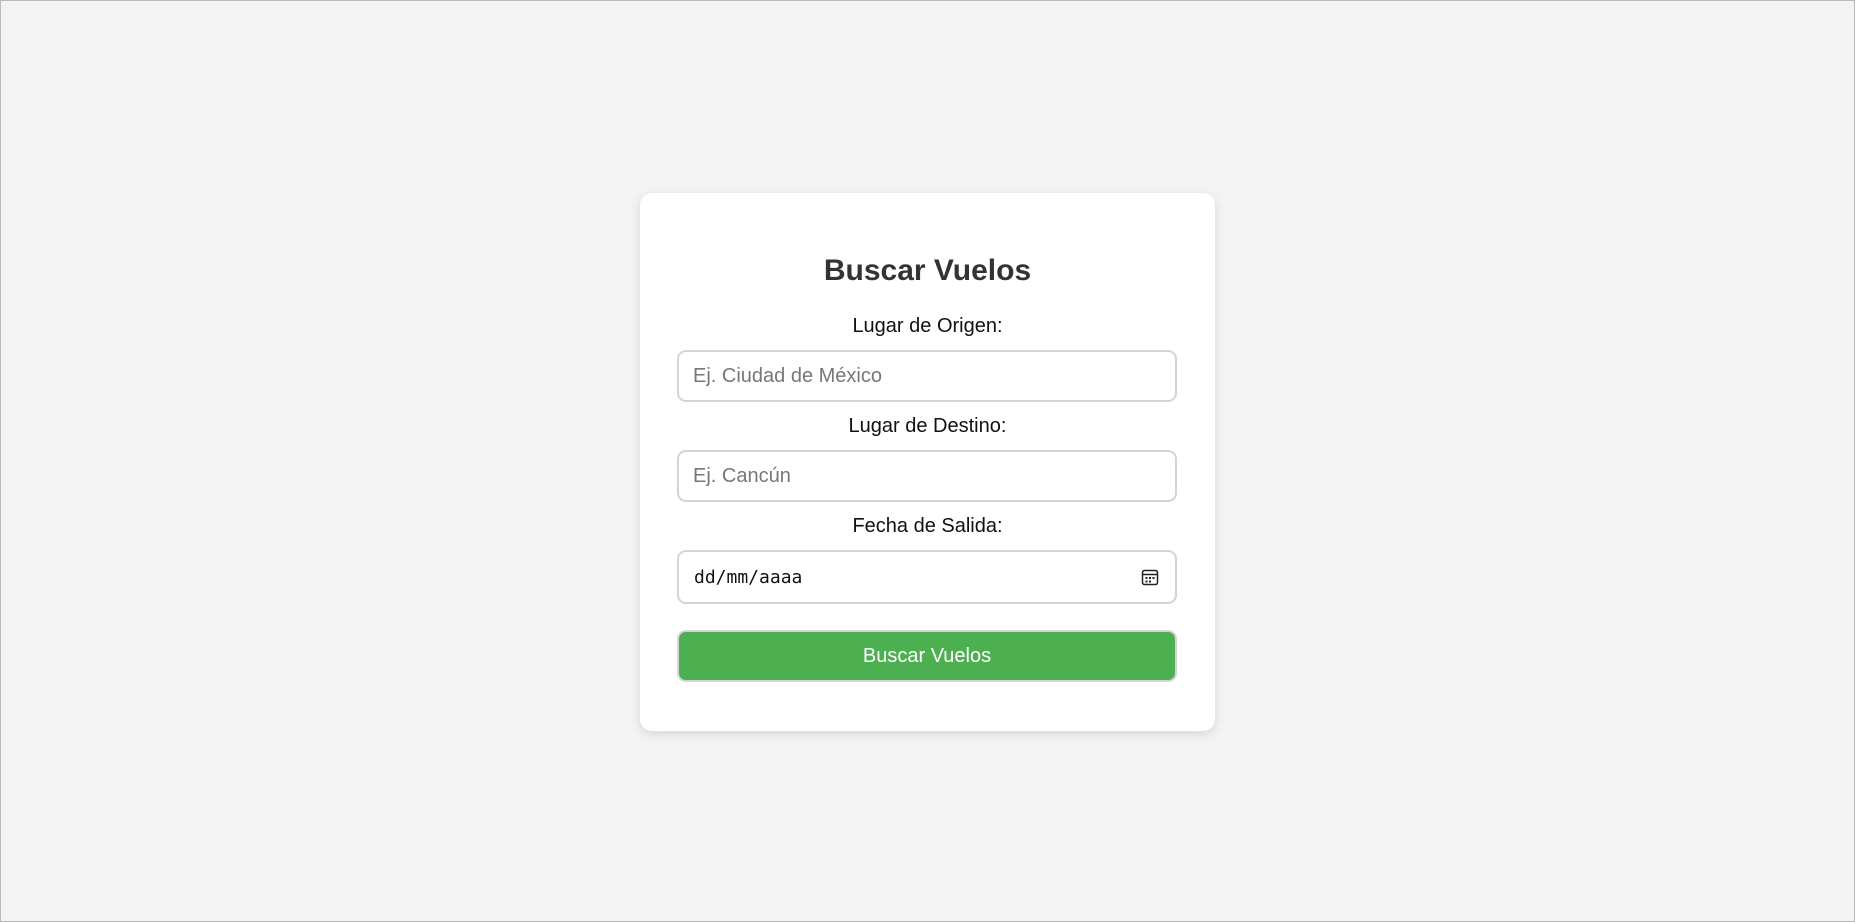 This screenshot has height=922, width=1855. Describe the element at coordinates (927, 526) in the screenshot. I see `departure-date-label: Fecha de Salida:` at that location.